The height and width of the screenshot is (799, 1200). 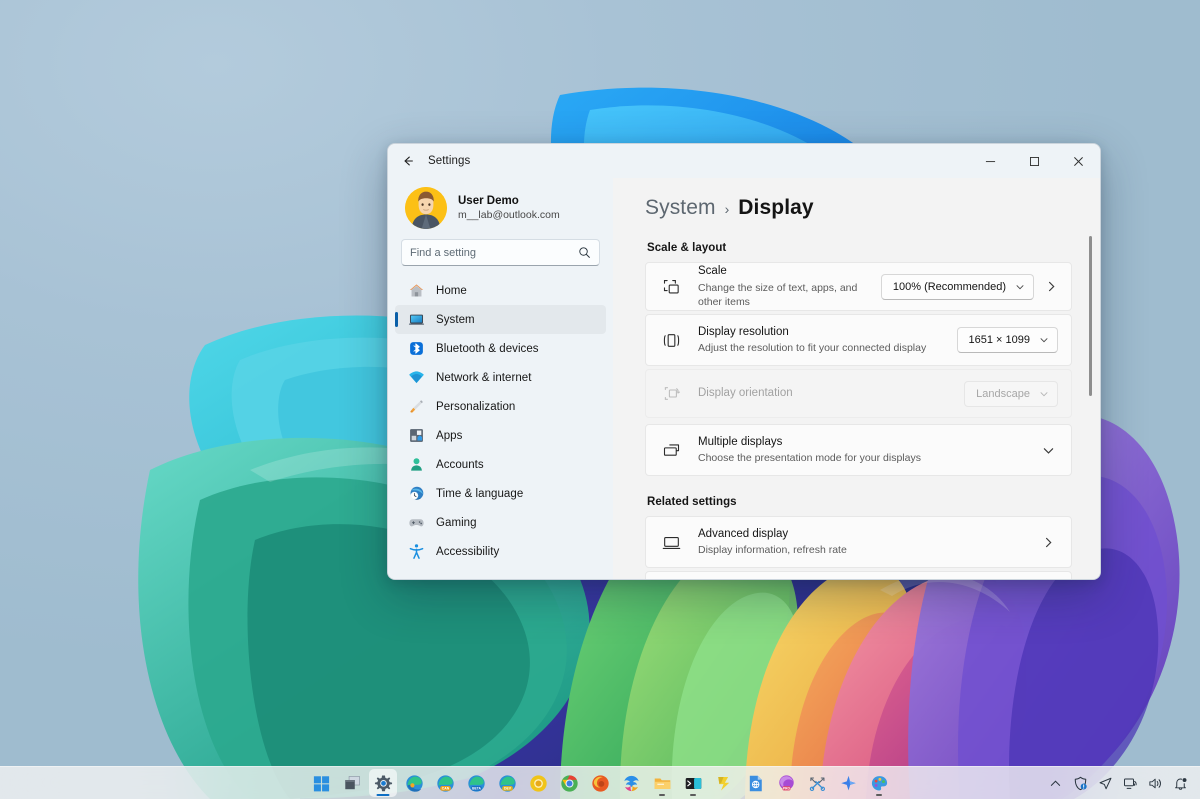 I want to click on sidebar-item-accounts: Accounts, so click(x=500, y=464).